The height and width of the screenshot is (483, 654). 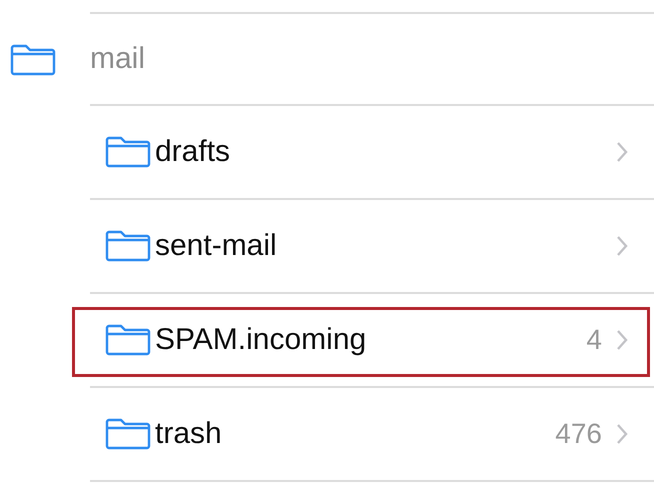 What do you see at coordinates (578, 434) in the screenshot?
I see `unread-count: 476` at bounding box center [578, 434].